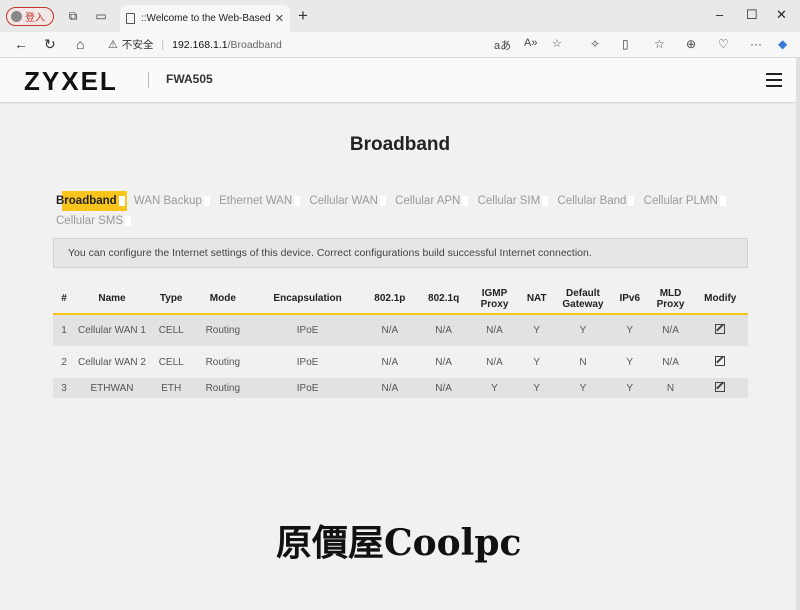 The image size is (800, 610). I want to click on page-icon, so click(130, 18).